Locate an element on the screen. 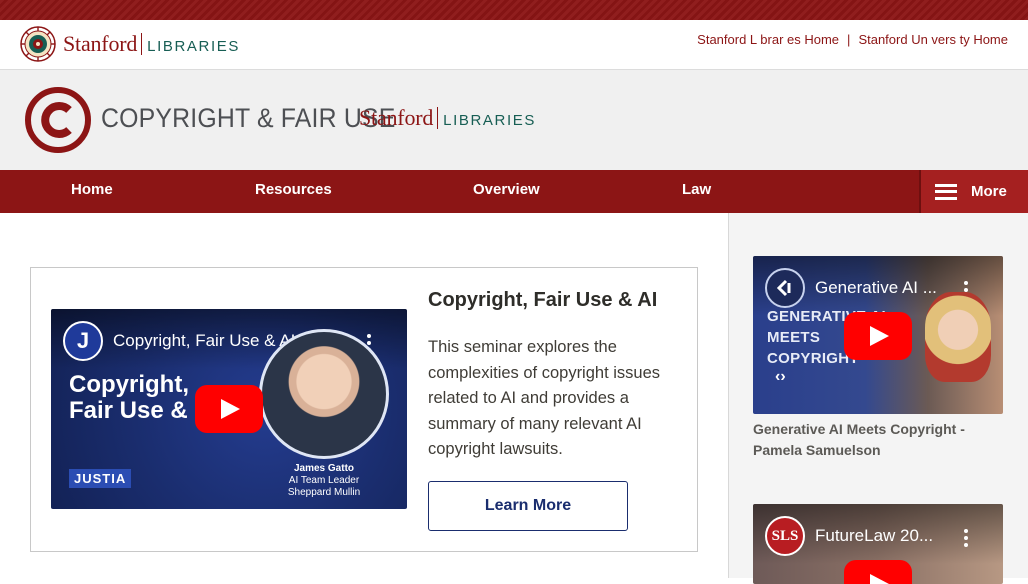 This screenshot has height=584, width=1028. overlay-line-2: Fair Use & is located at coordinates (128, 410).